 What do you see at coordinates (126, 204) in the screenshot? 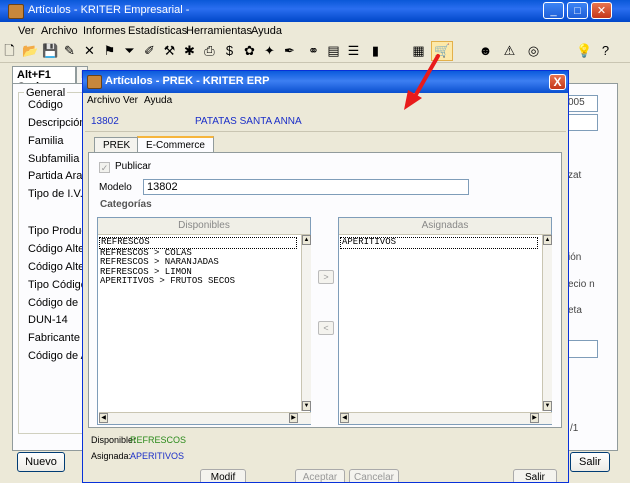
I see `categories-label: Categorías` at bounding box center [126, 204].